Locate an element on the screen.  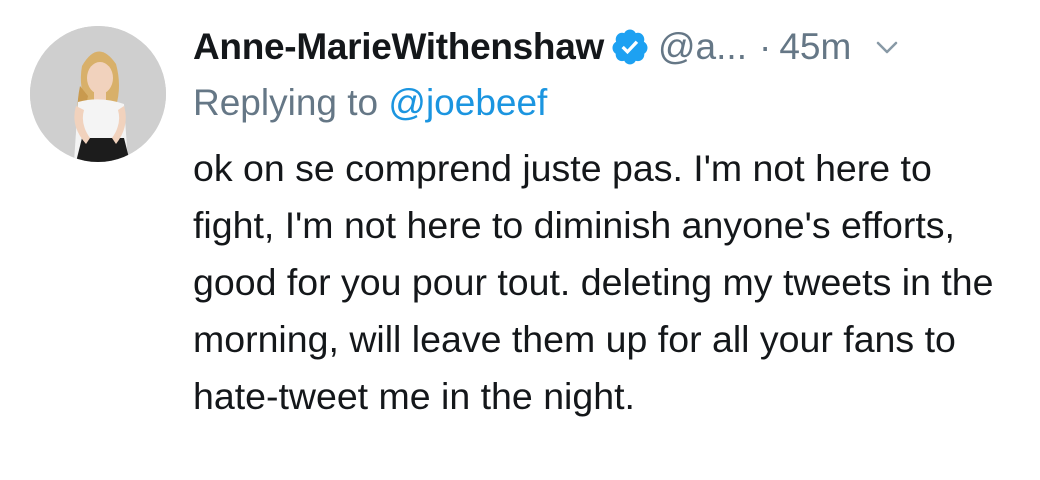
avatar is located at coordinates (98, 94).